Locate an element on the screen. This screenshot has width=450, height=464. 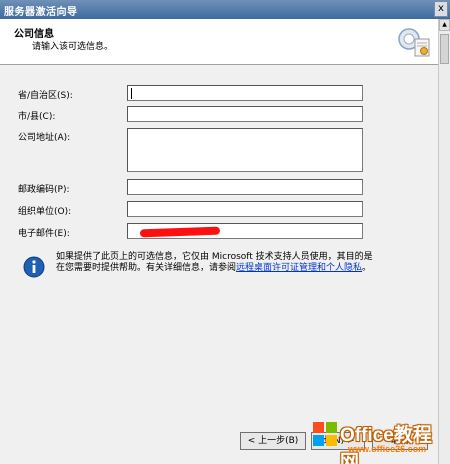
office-logo-icon is located at coordinates (325, 434).